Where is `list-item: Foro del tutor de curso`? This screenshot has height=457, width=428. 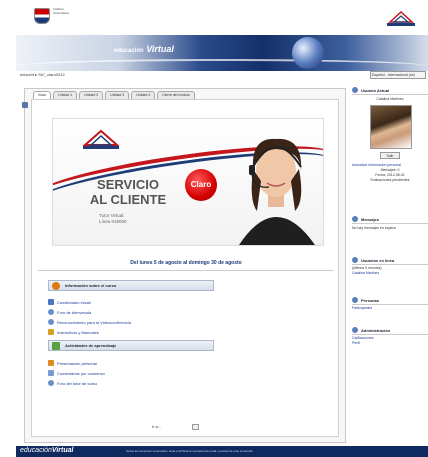 list-item: Foro del tutor de curso is located at coordinates (76, 383).